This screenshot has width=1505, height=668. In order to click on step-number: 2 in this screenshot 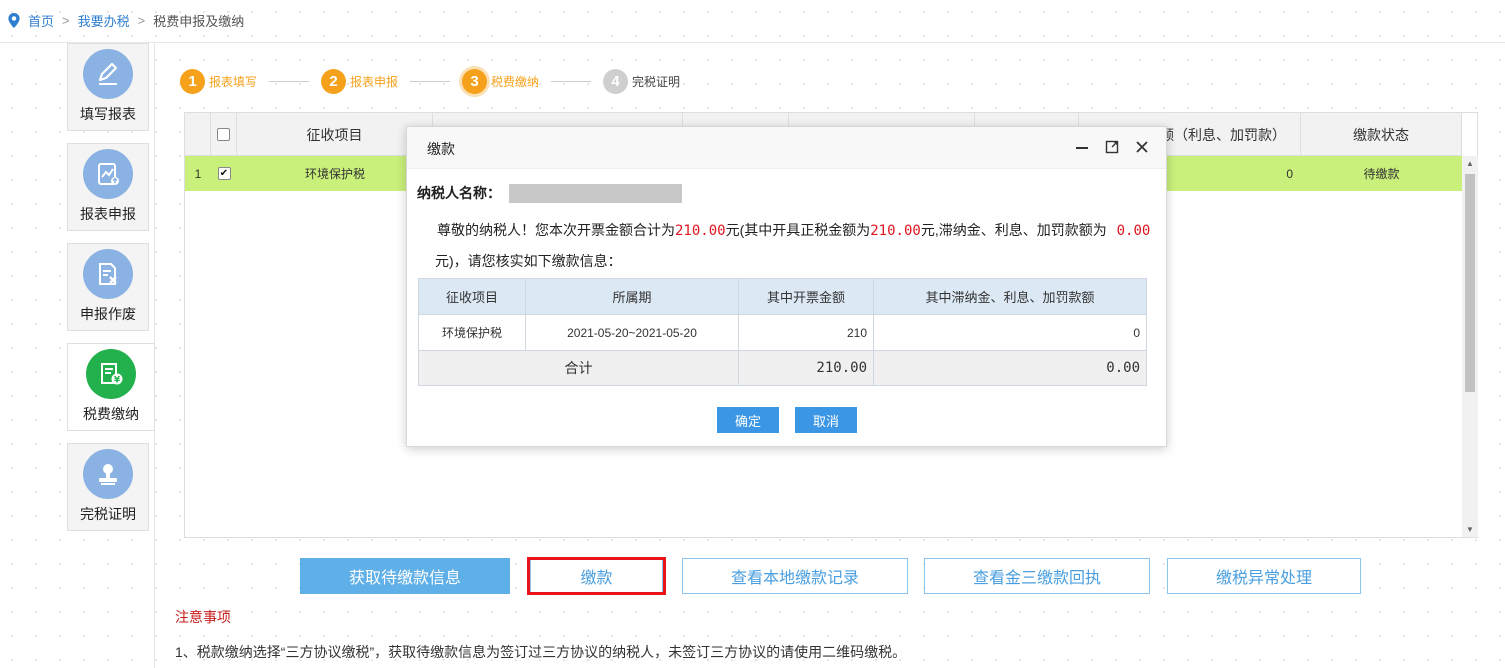, I will do `click(334, 81)`.